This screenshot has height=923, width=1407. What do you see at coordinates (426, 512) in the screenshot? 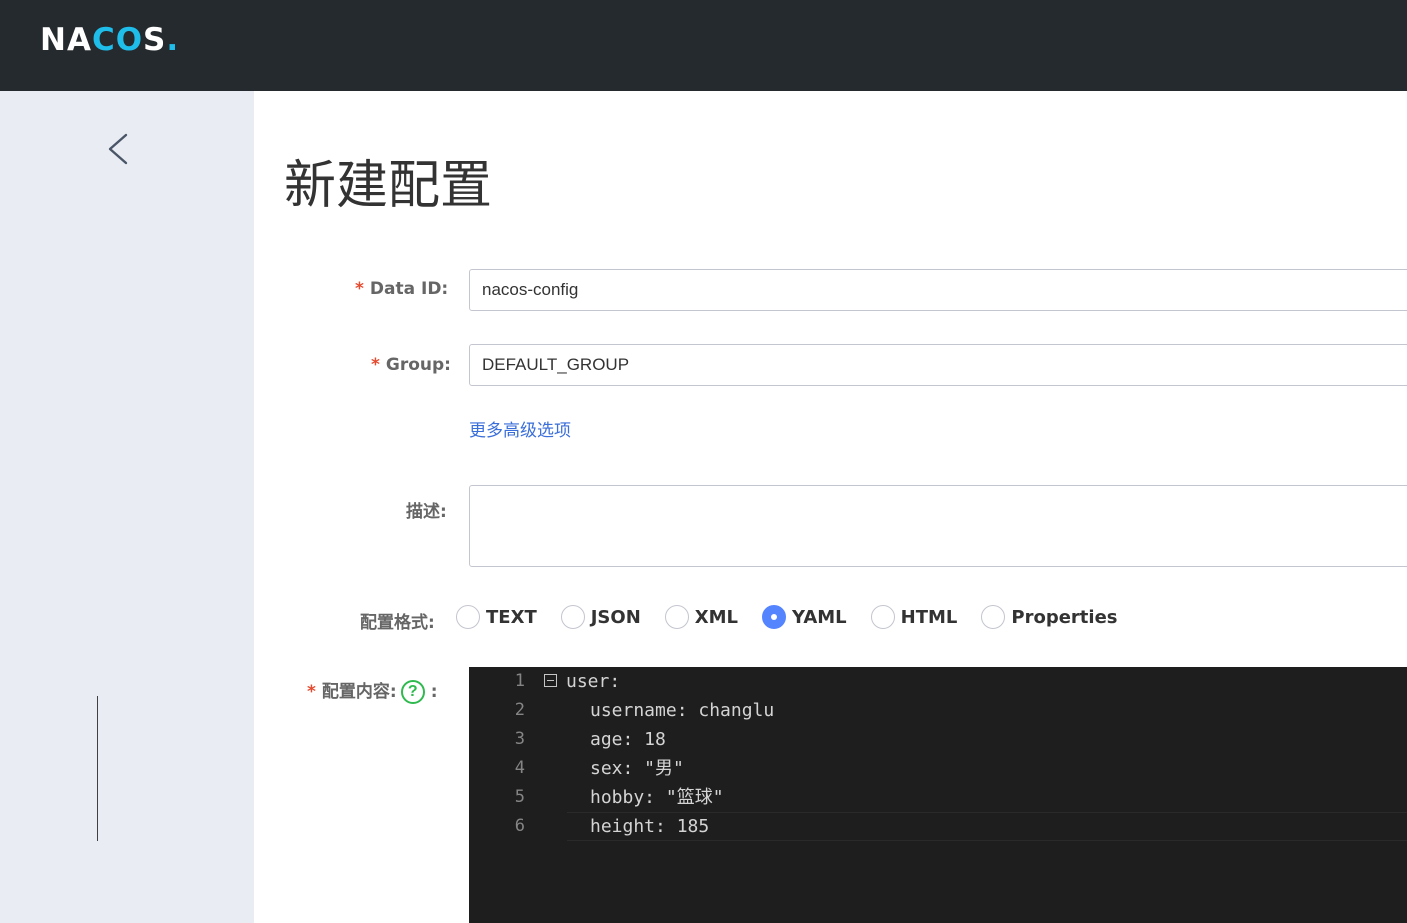
I see `description-label: 描述:` at bounding box center [426, 512].